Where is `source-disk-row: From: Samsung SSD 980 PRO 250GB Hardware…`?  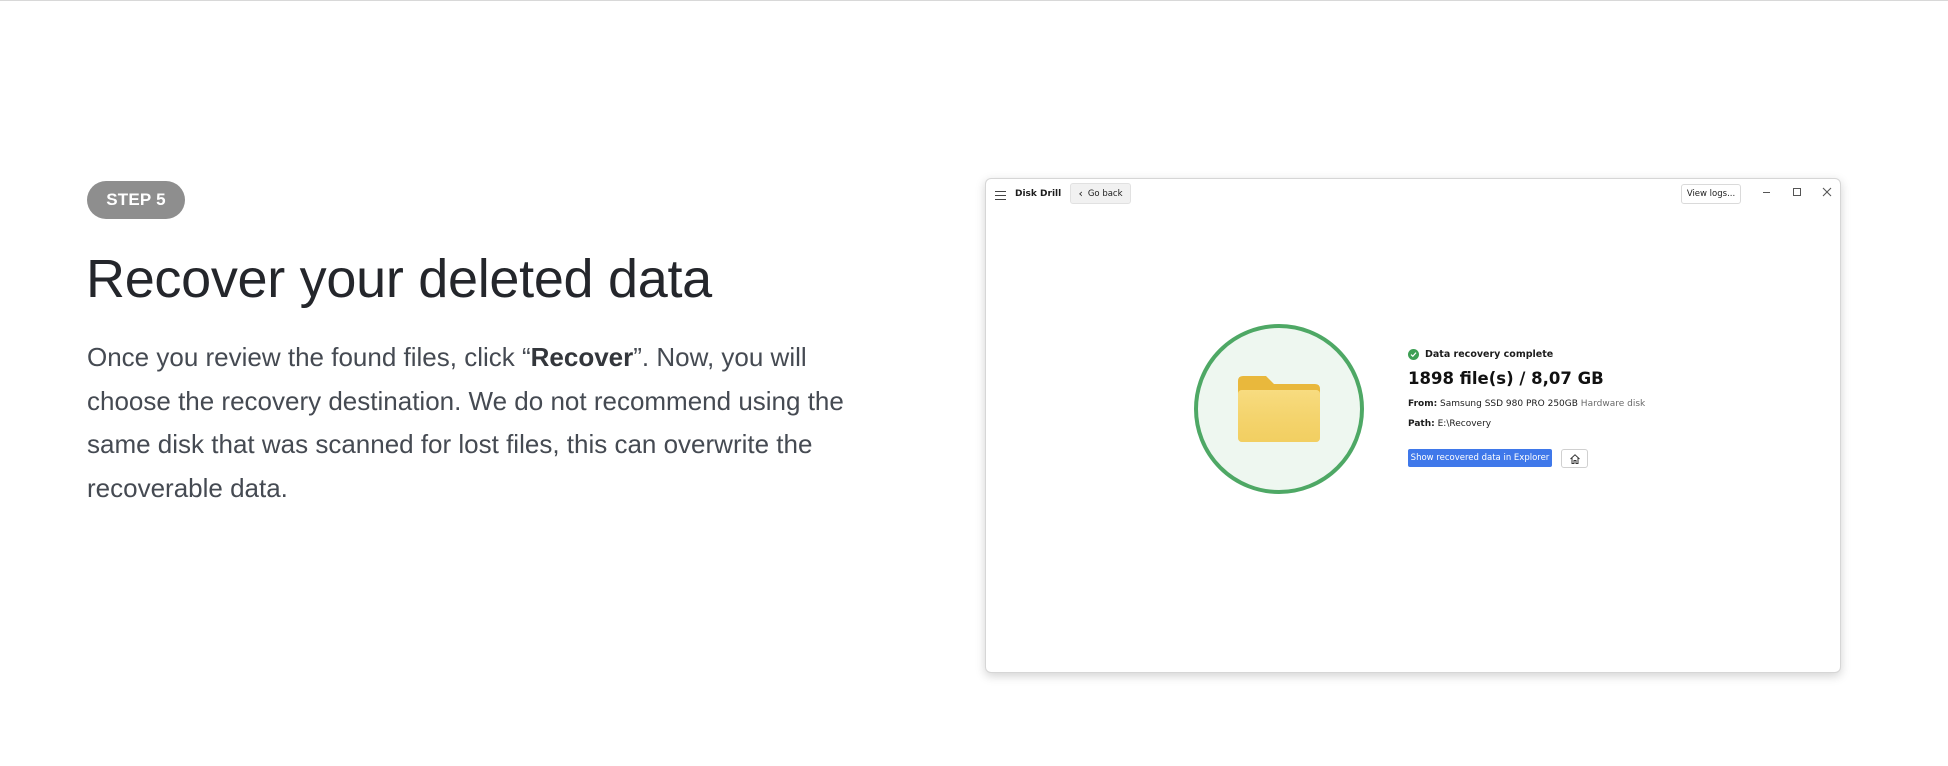
source-disk-row: From: Samsung SSD 980 PRO 250GB Hardware… is located at coordinates (1526, 404).